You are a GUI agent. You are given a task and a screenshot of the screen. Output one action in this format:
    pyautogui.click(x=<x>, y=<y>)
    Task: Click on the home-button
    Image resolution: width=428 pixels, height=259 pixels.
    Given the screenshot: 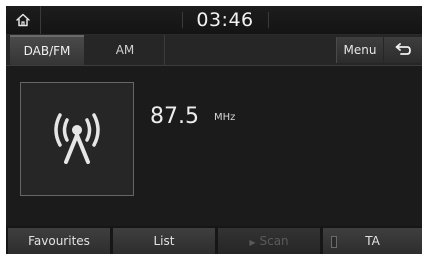 What is the action you would take?
    pyautogui.click(x=23, y=20)
    